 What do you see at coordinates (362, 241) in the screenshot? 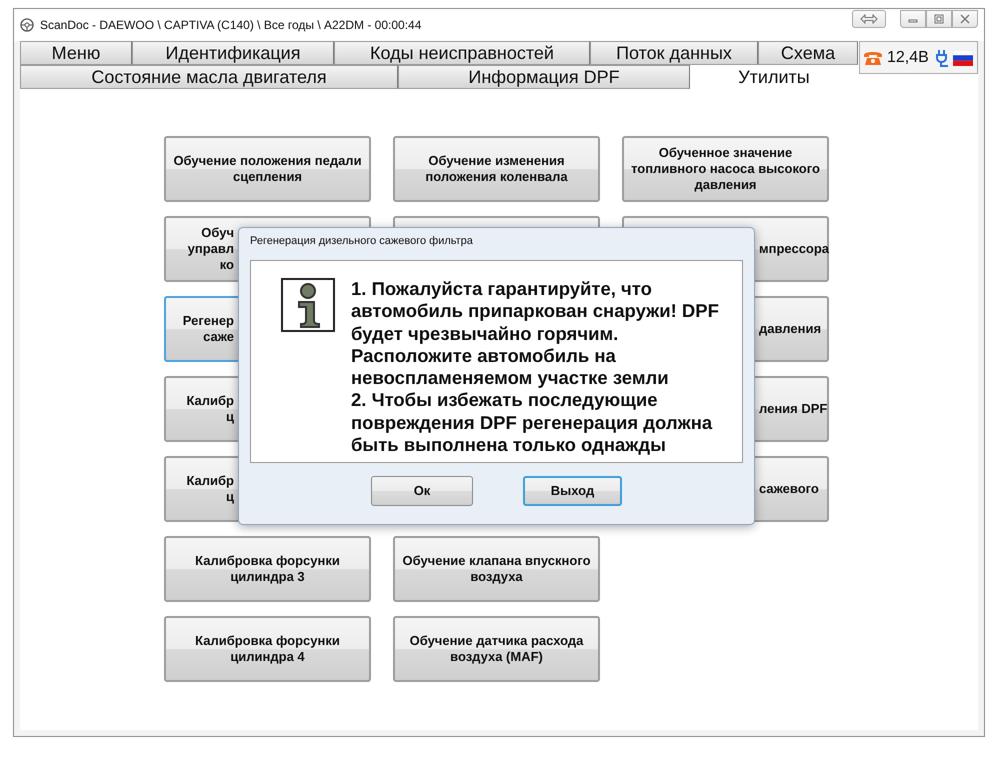
I see `dialog-title: Регенерация дизельного сажевого фильтра` at bounding box center [362, 241].